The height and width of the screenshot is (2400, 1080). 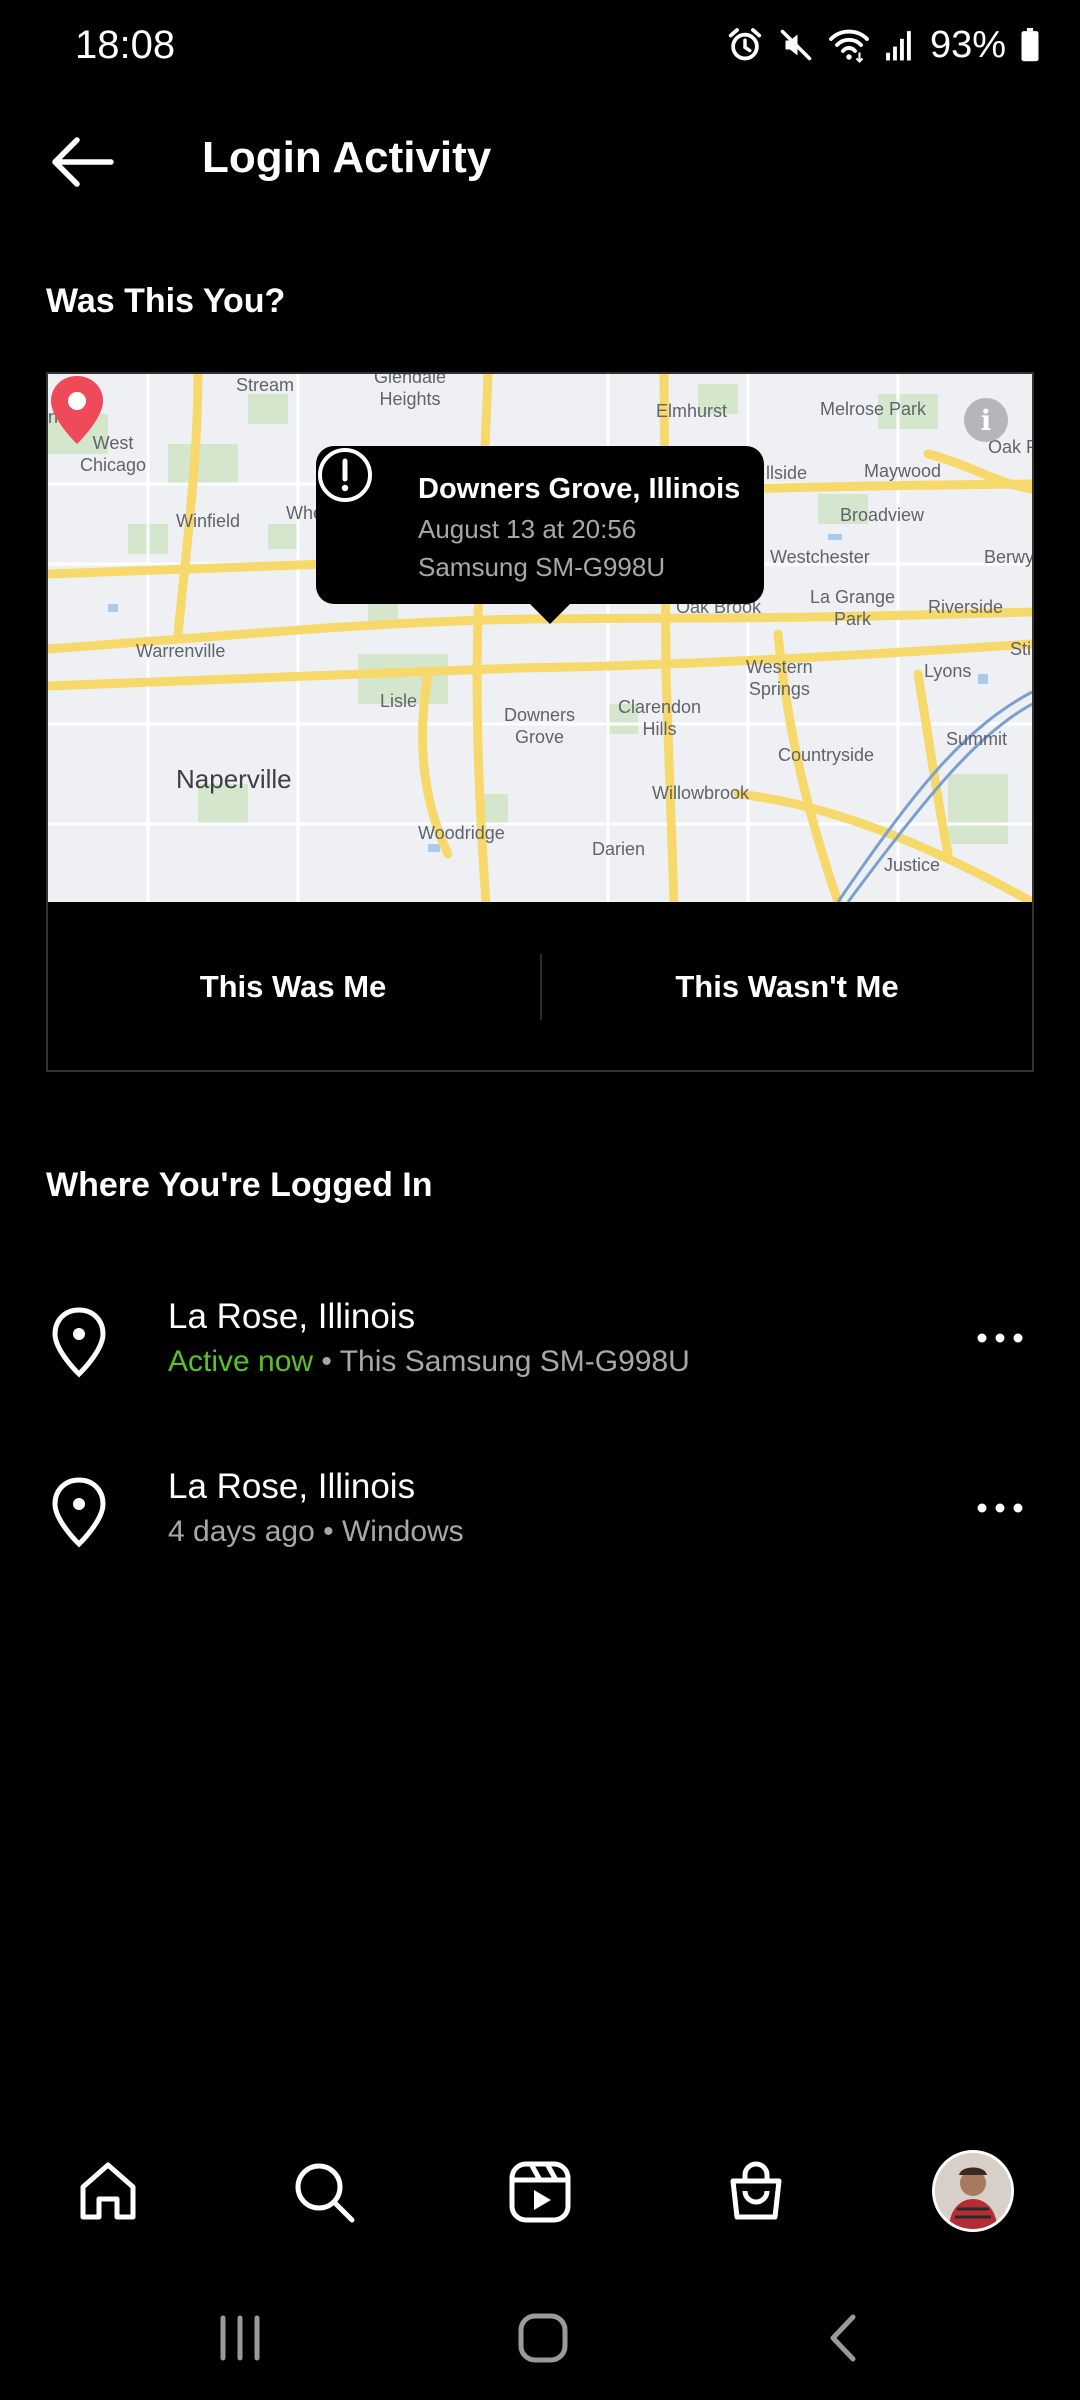 What do you see at coordinates (820, 557) in the screenshot?
I see `map-label-westchester: Westchester` at bounding box center [820, 557].